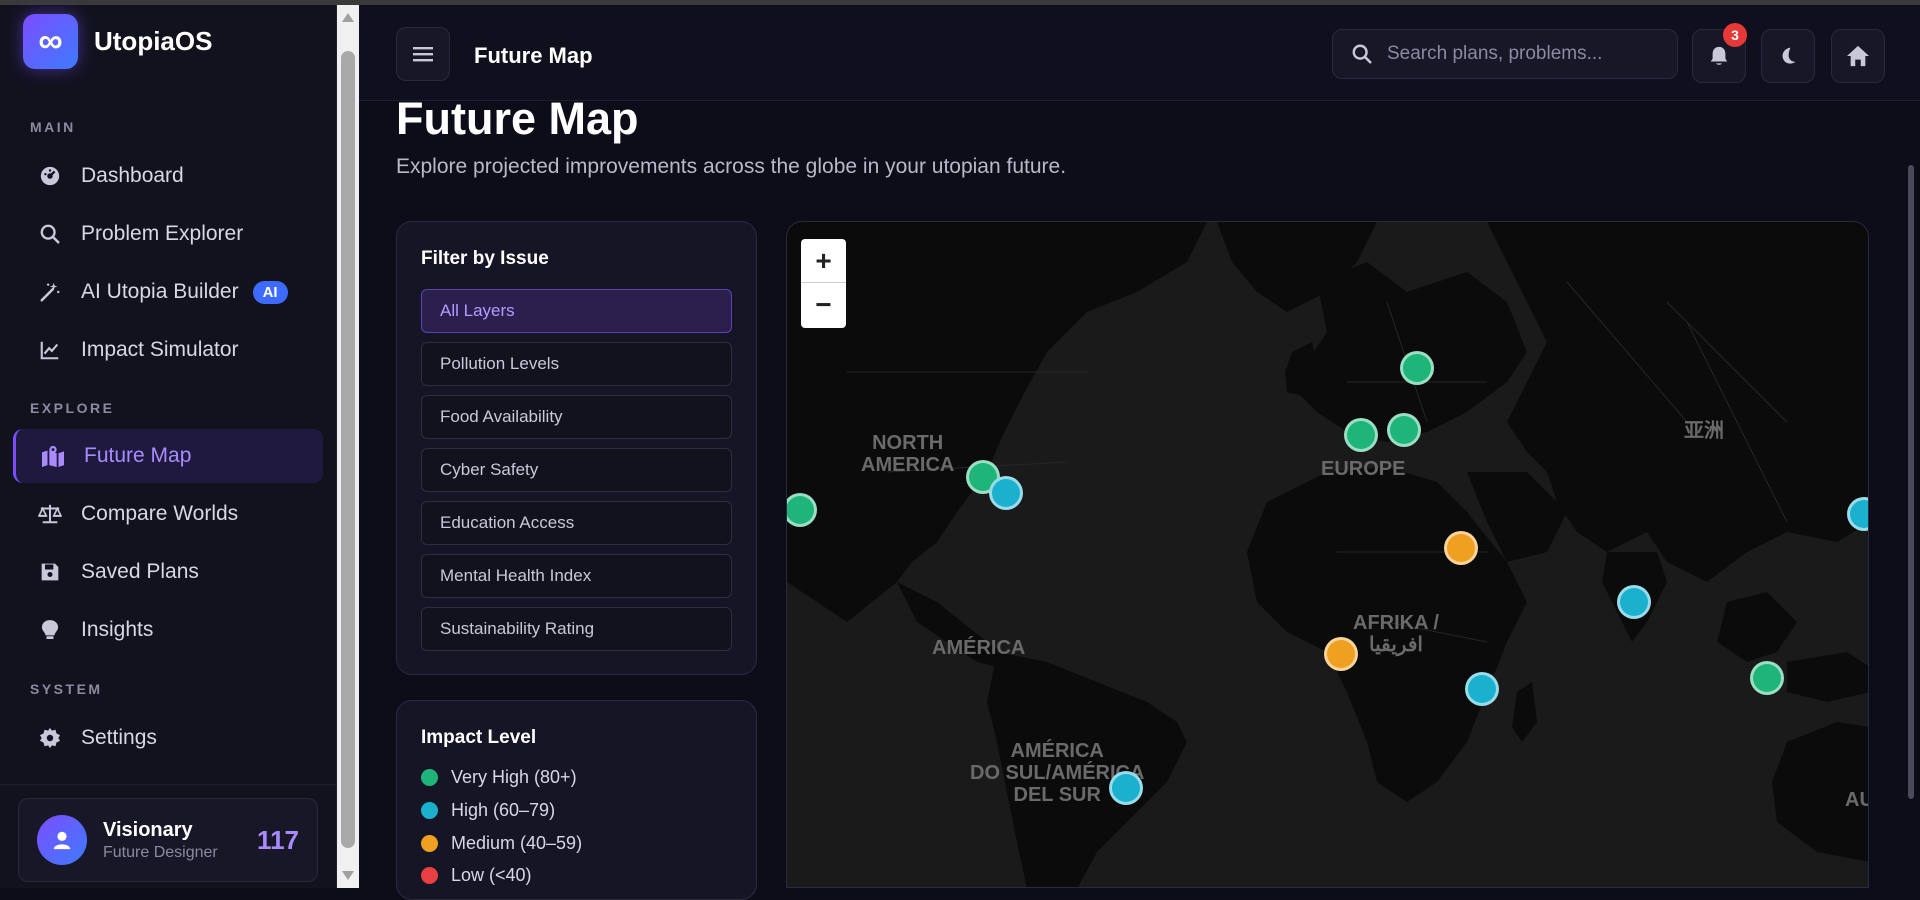  I want to click on gear-icon, so click(50, 738).